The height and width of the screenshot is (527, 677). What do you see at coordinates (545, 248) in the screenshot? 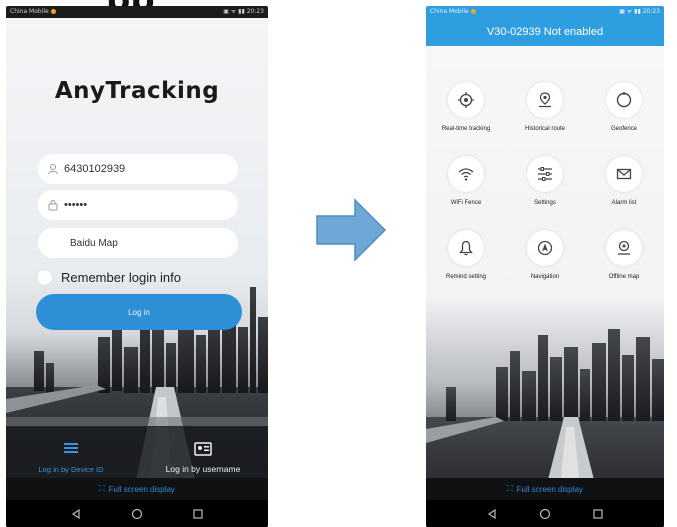
I see `navigation-icon` at bounding box center [545, 248].